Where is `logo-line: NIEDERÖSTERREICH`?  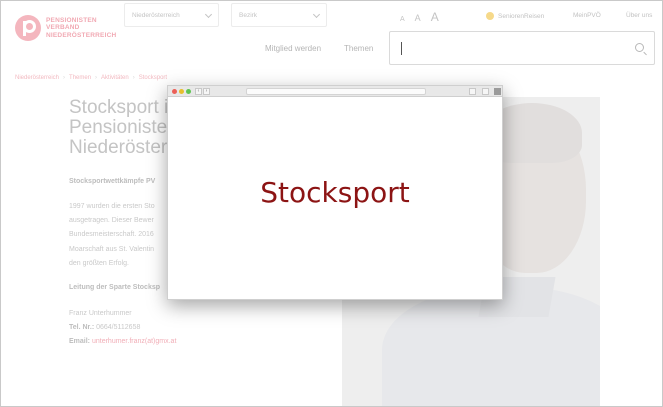
logo-line: NIEDERÖSTERREICH is located at coordinates (81, 35).